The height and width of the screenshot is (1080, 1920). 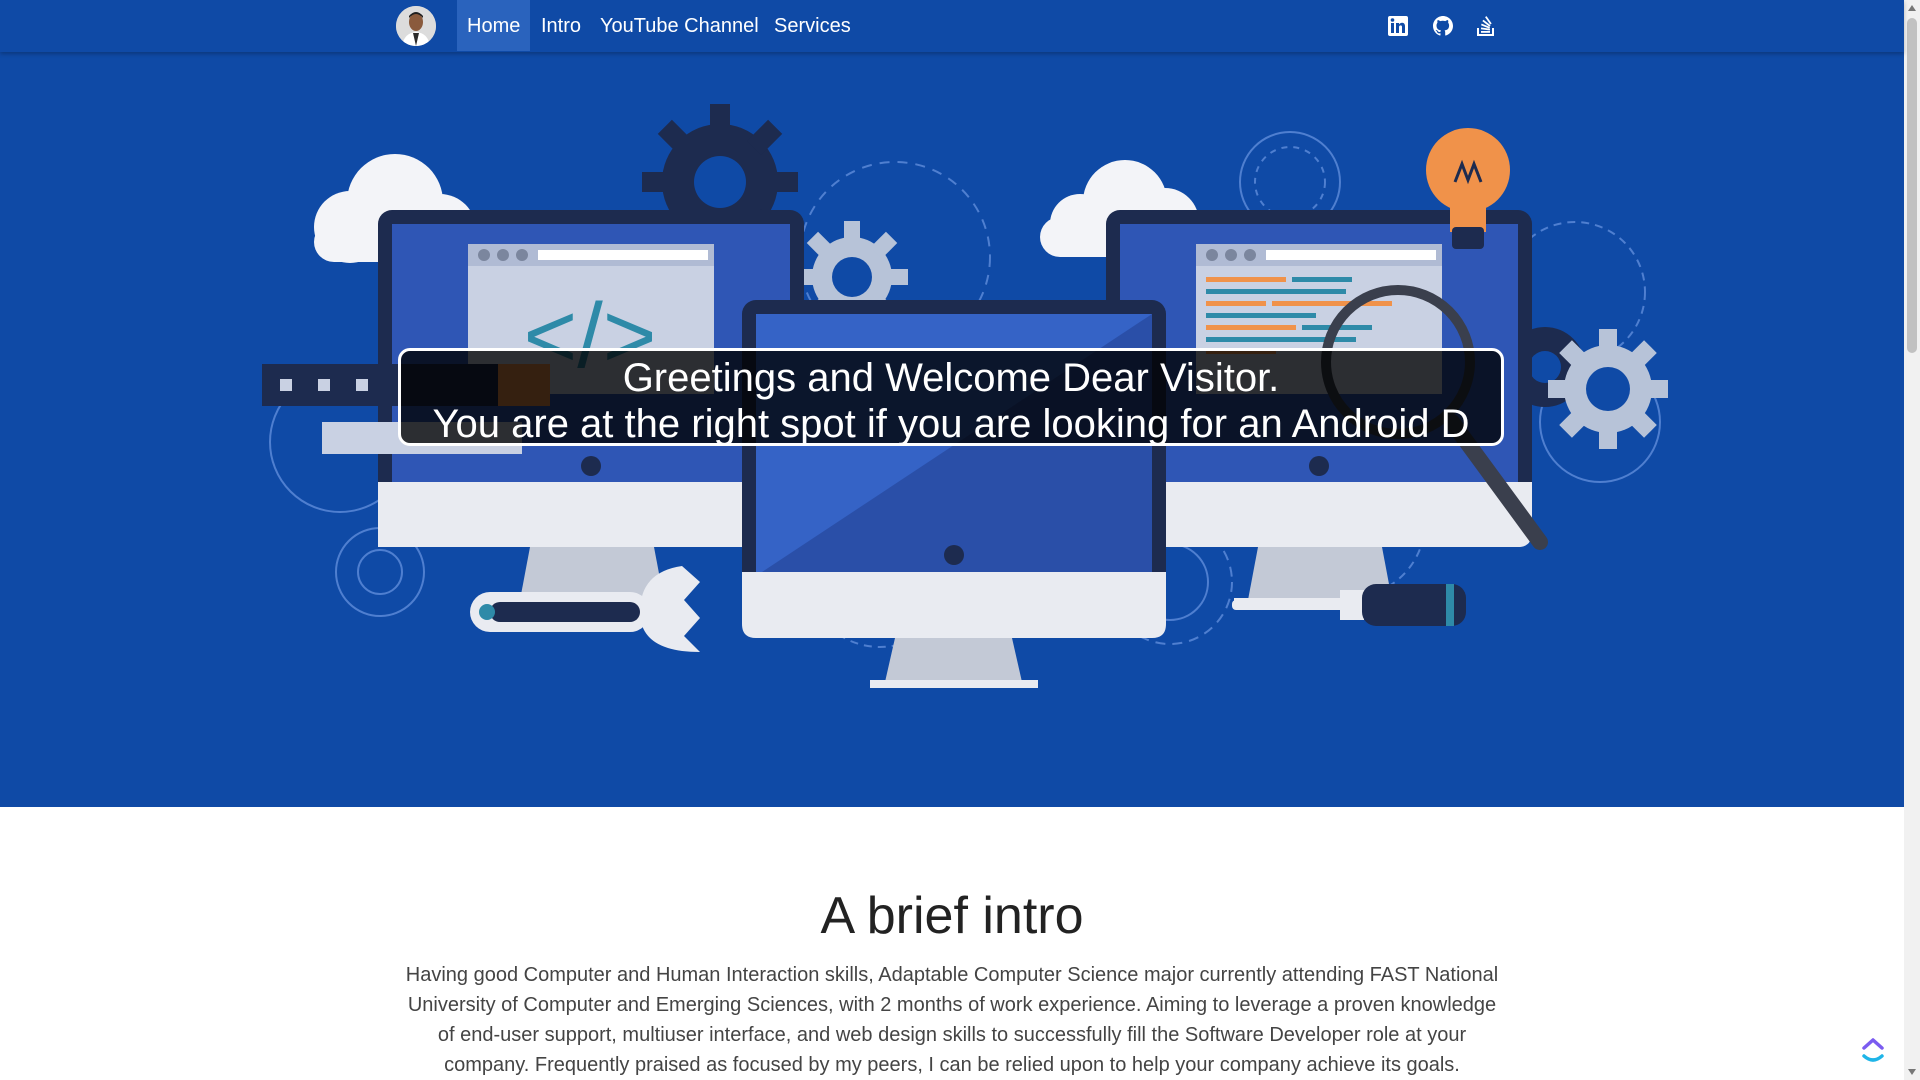 I want to click on nav-services: Services, so click(x=812, y=25).